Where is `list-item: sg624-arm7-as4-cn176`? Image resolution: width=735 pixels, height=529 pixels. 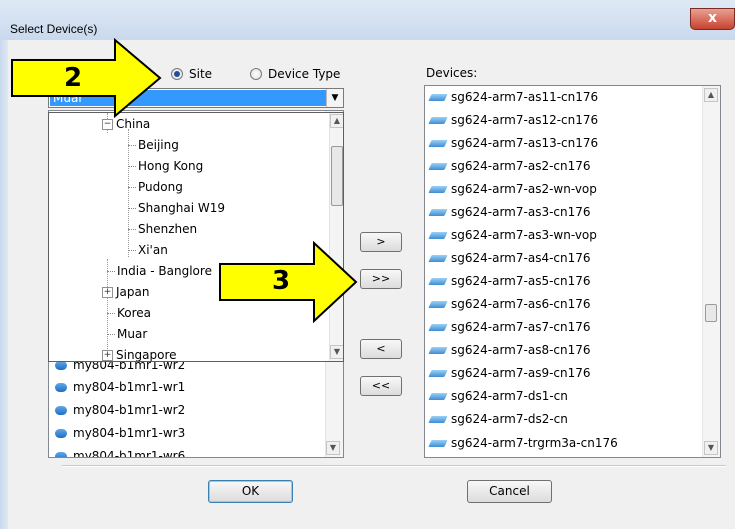 list-item: sg624-arm7-as4-cn176 is located at coordinates (508, 258).